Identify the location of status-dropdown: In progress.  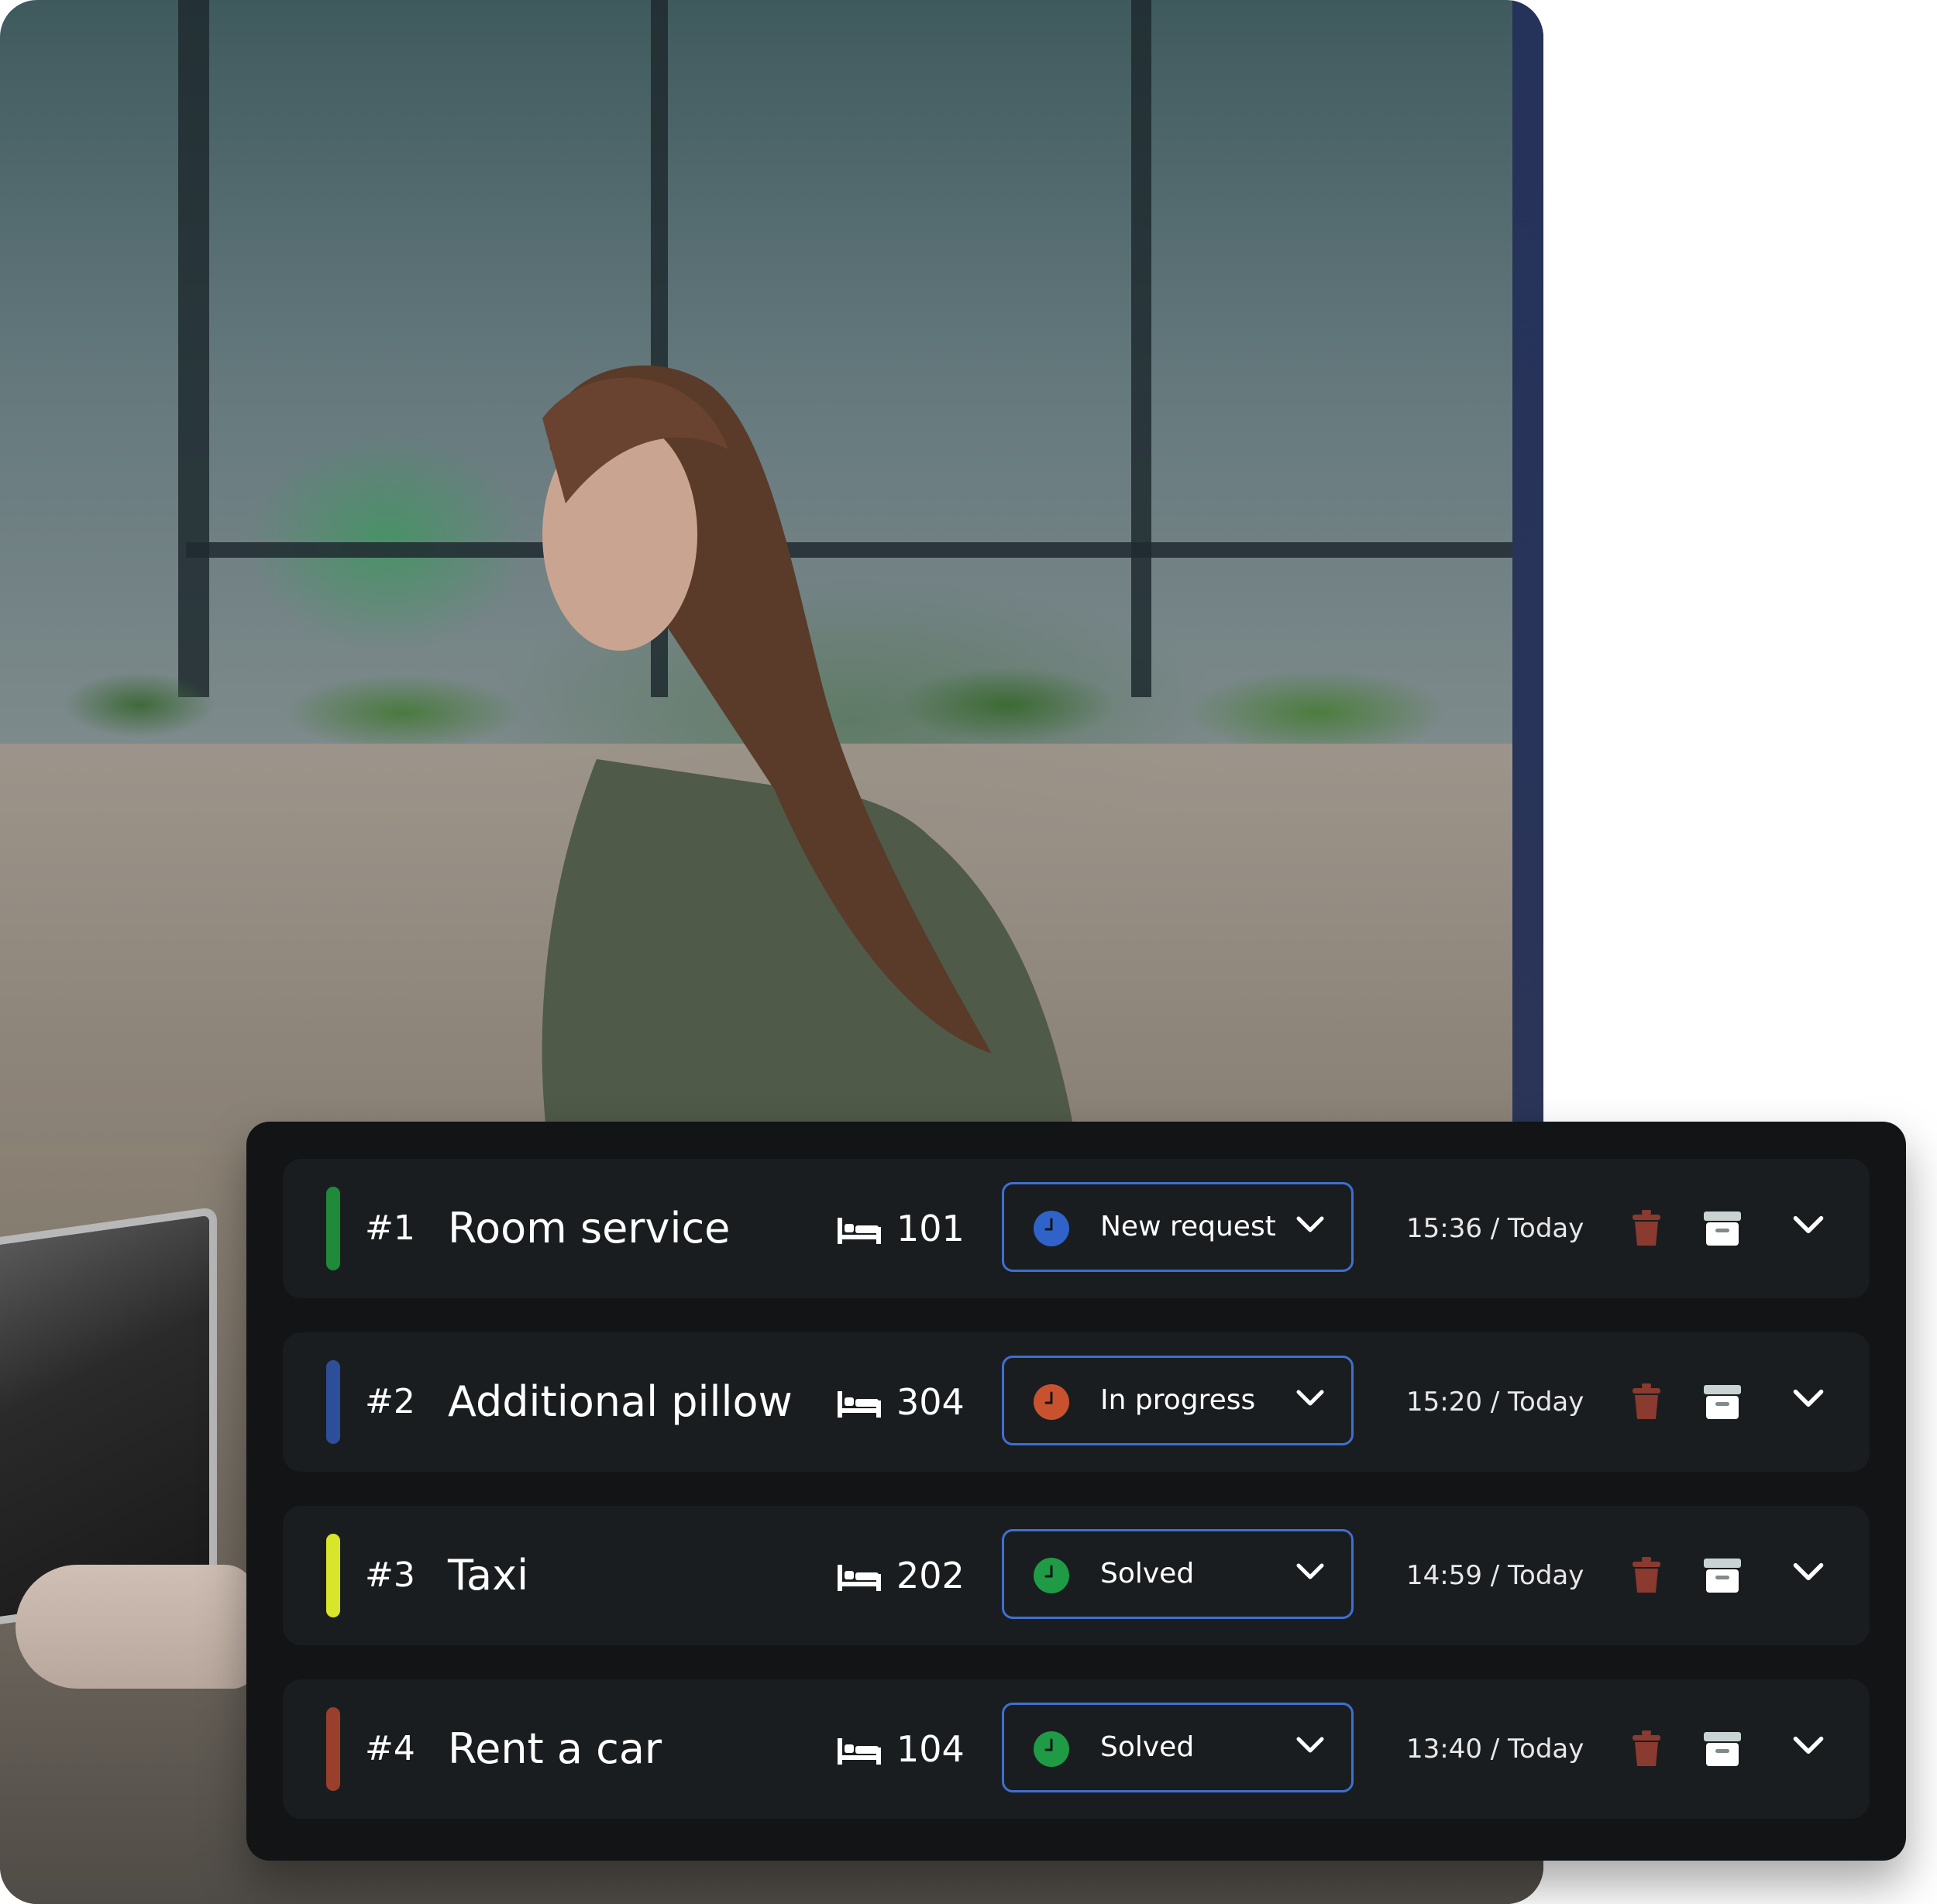
(1178, 1400).